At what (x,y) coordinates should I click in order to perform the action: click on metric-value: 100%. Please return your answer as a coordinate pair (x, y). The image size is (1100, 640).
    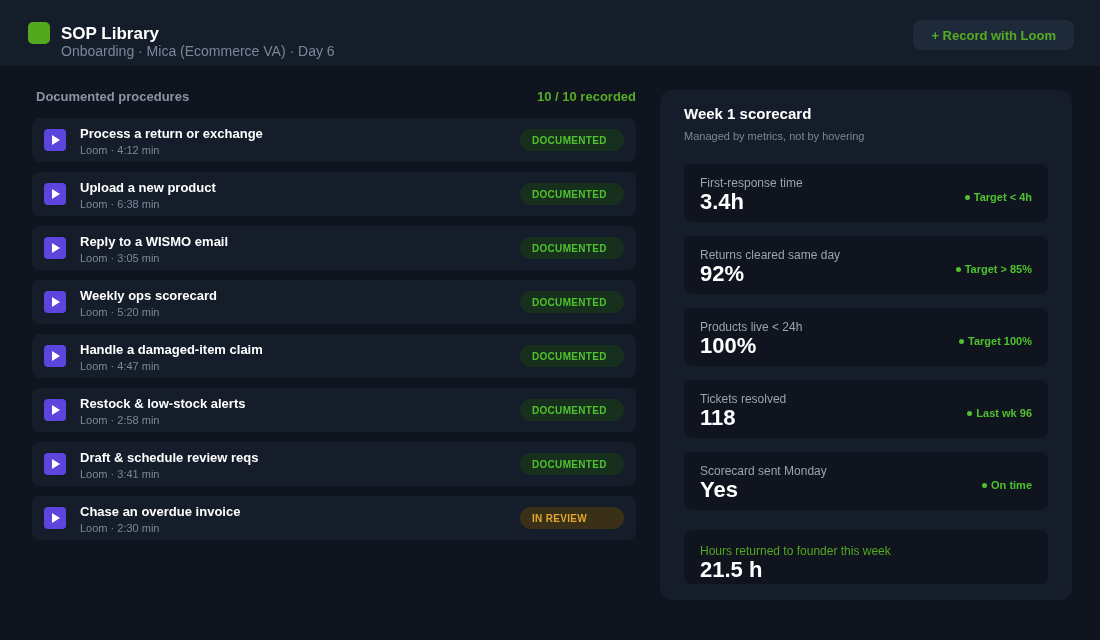
    Looking at the image, I should click on (728, 346).